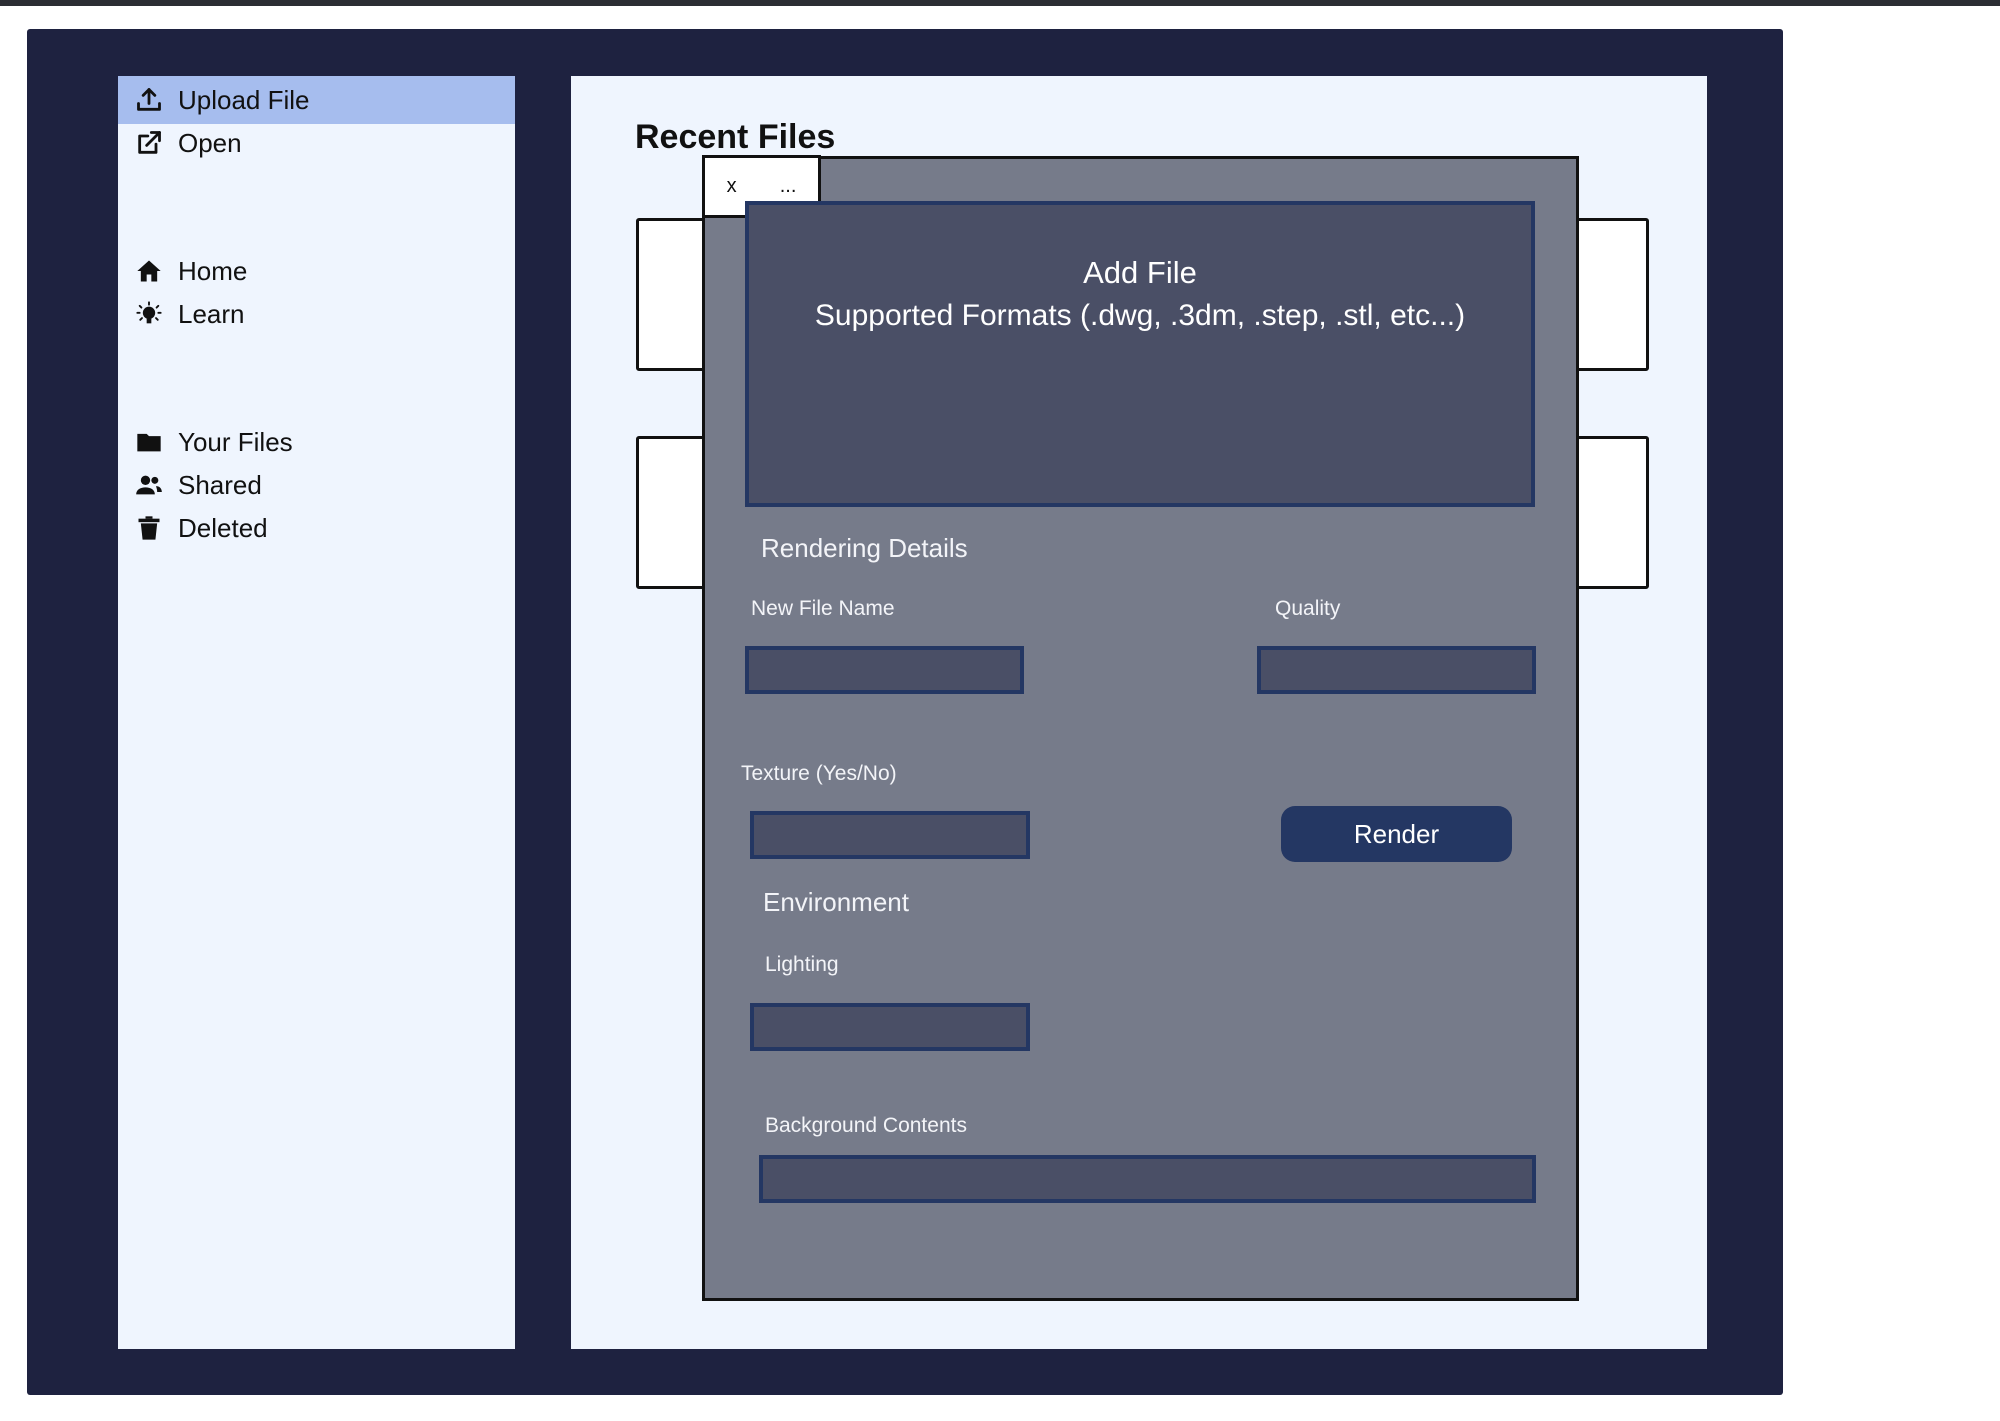  What do you see at coordinates (1147, 1179) in the screenshot?
I see `background-contents-input` at bounding box center [1147, 1179].